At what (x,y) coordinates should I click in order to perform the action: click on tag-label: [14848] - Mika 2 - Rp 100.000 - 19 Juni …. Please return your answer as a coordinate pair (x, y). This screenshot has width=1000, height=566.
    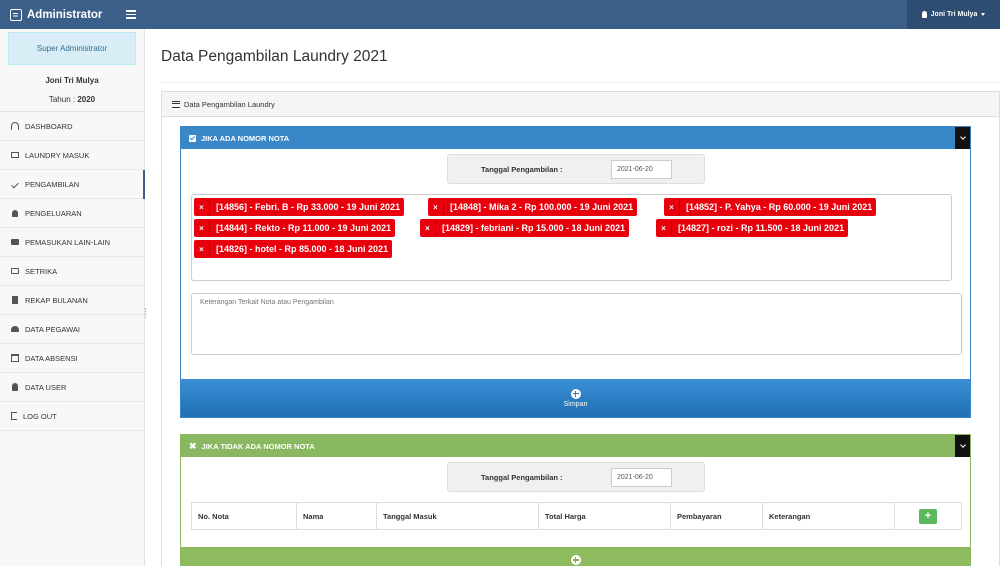
    Looking at the image, I should click on (542, 207).